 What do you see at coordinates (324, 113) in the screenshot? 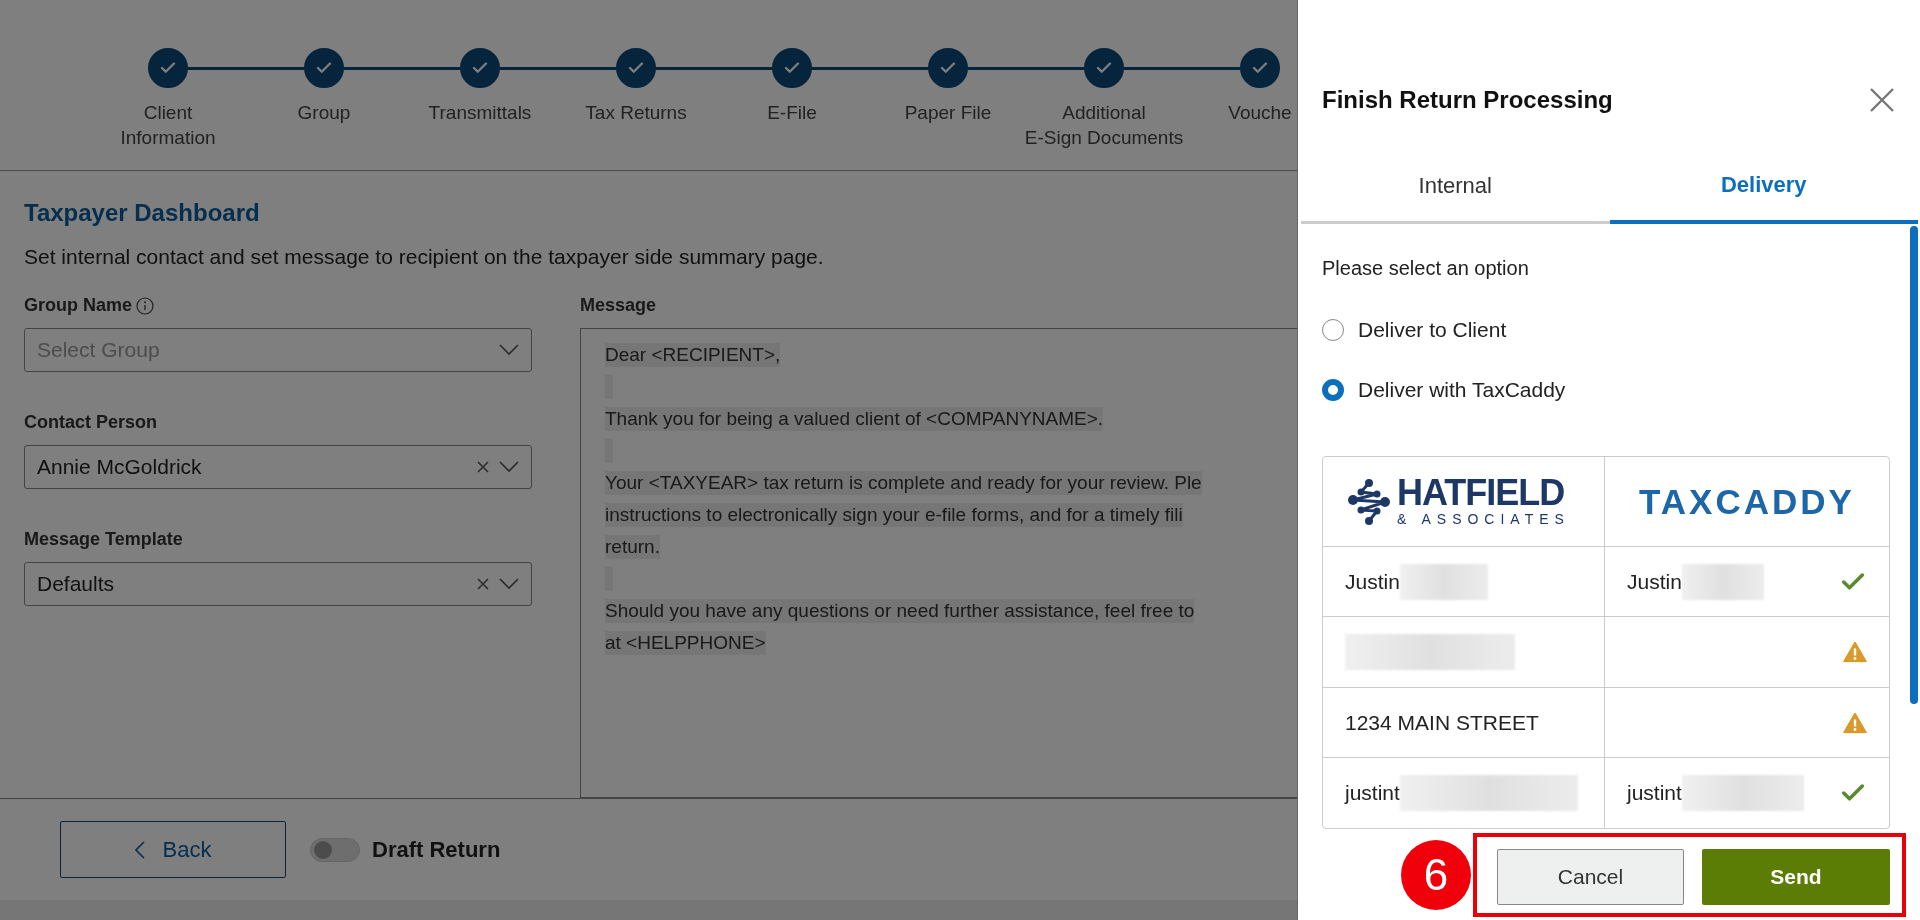
I see `step-label: Group` at bounding box center [324, 113].